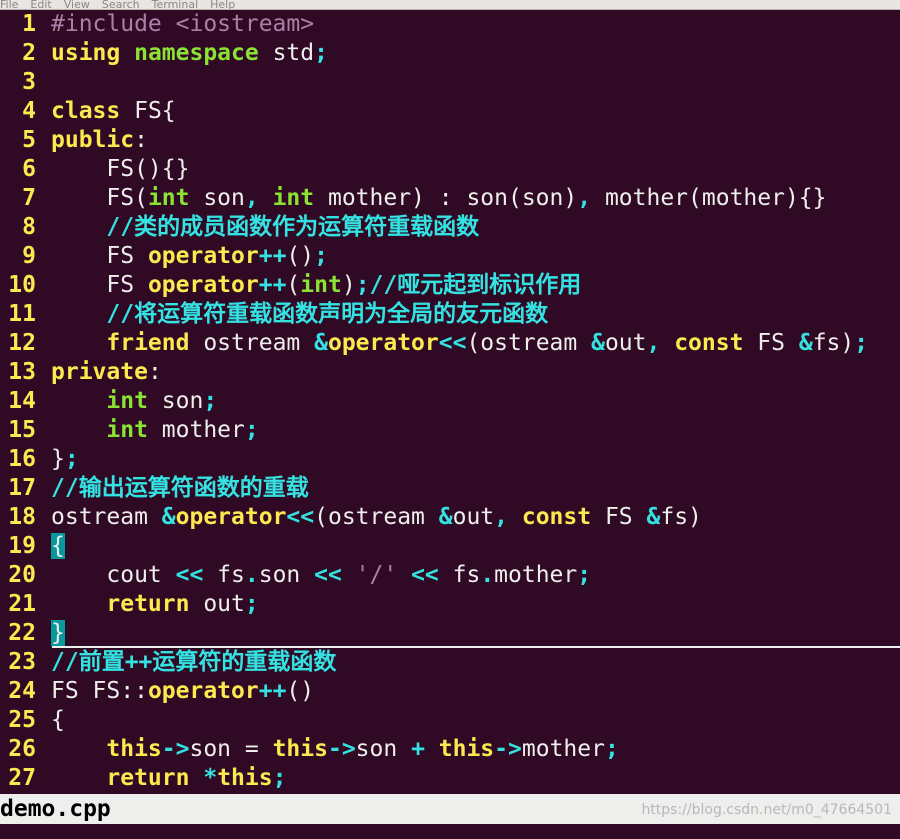  What do you see at coordinates (265, 227) in the screenshot?
I see `code-token: //类的成员函数作为运算符重载函数` at bounding box center [265, 227].